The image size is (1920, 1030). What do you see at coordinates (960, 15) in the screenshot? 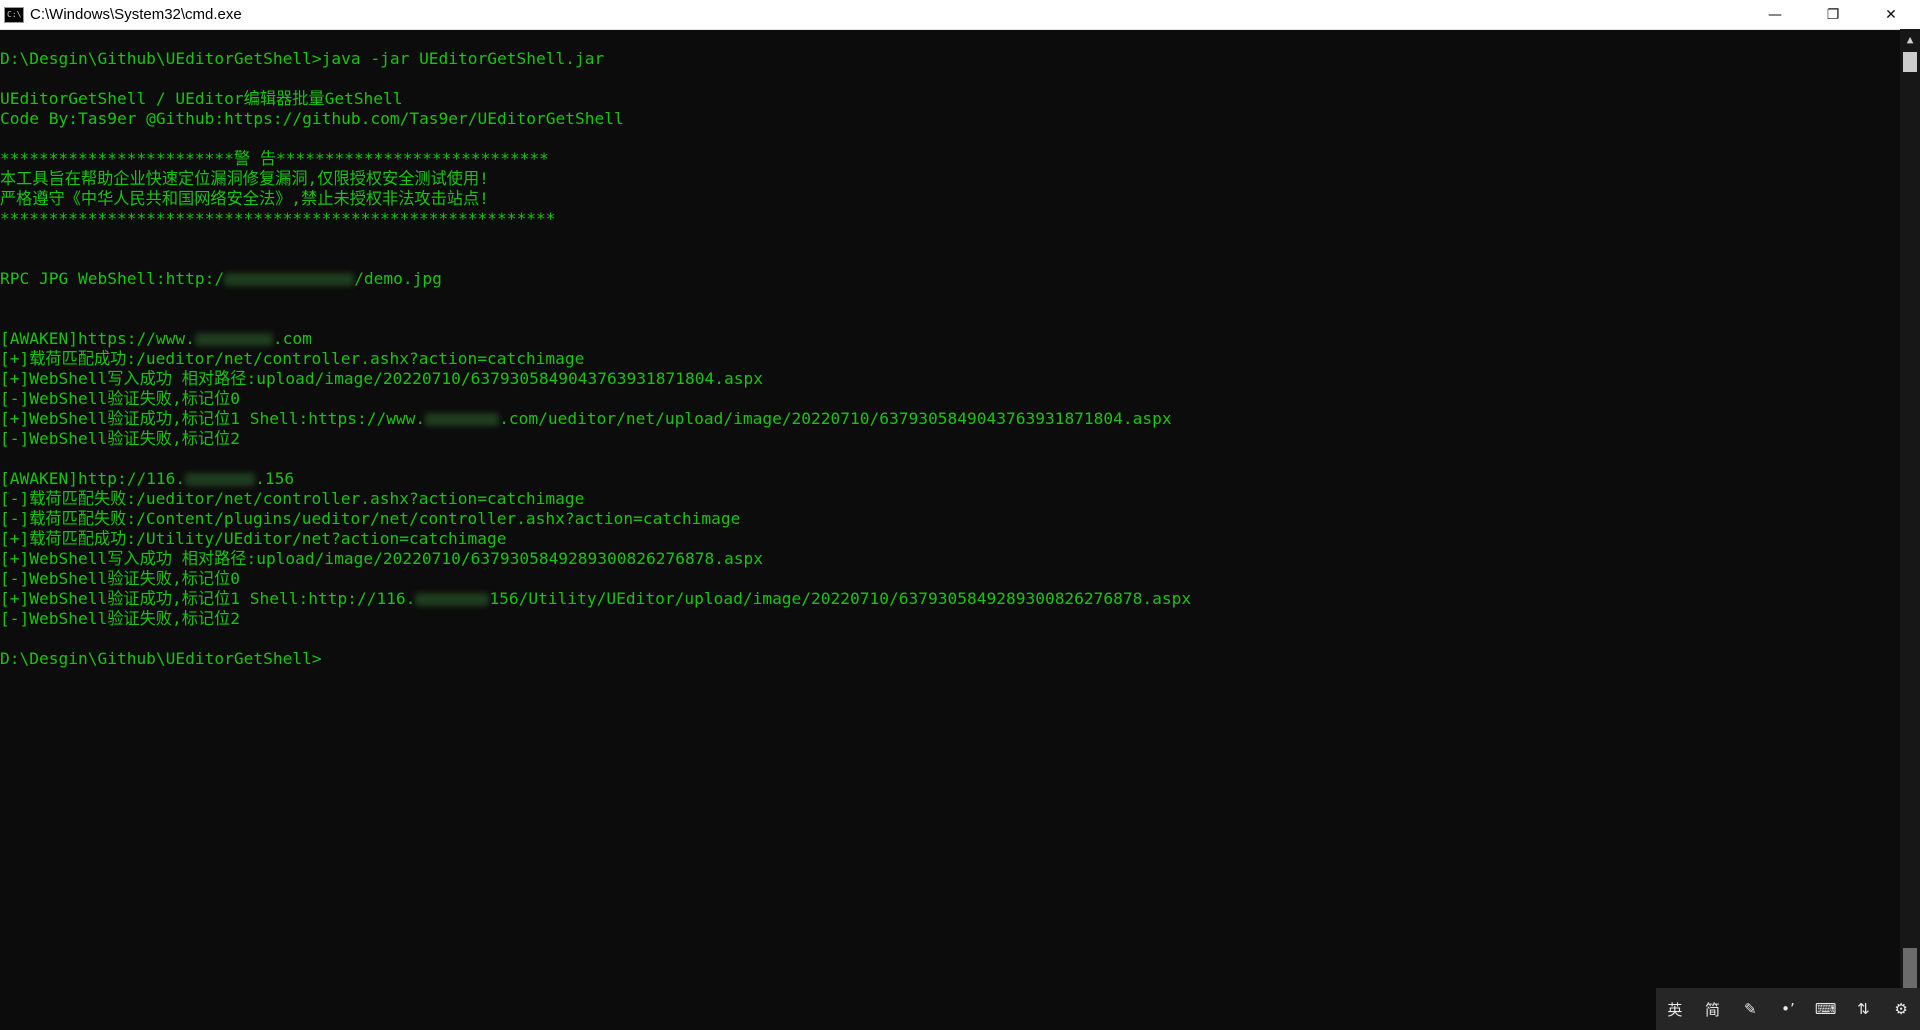
I see `title-bar: C:\ C:\Windows\System32\cmd.exe — ❐ ✕` at bounding box center [960, 15].